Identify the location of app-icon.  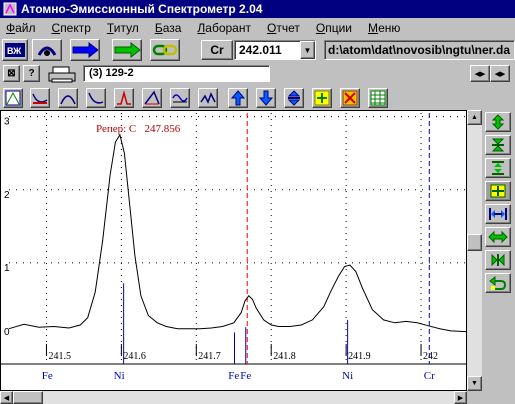
(10, 9).